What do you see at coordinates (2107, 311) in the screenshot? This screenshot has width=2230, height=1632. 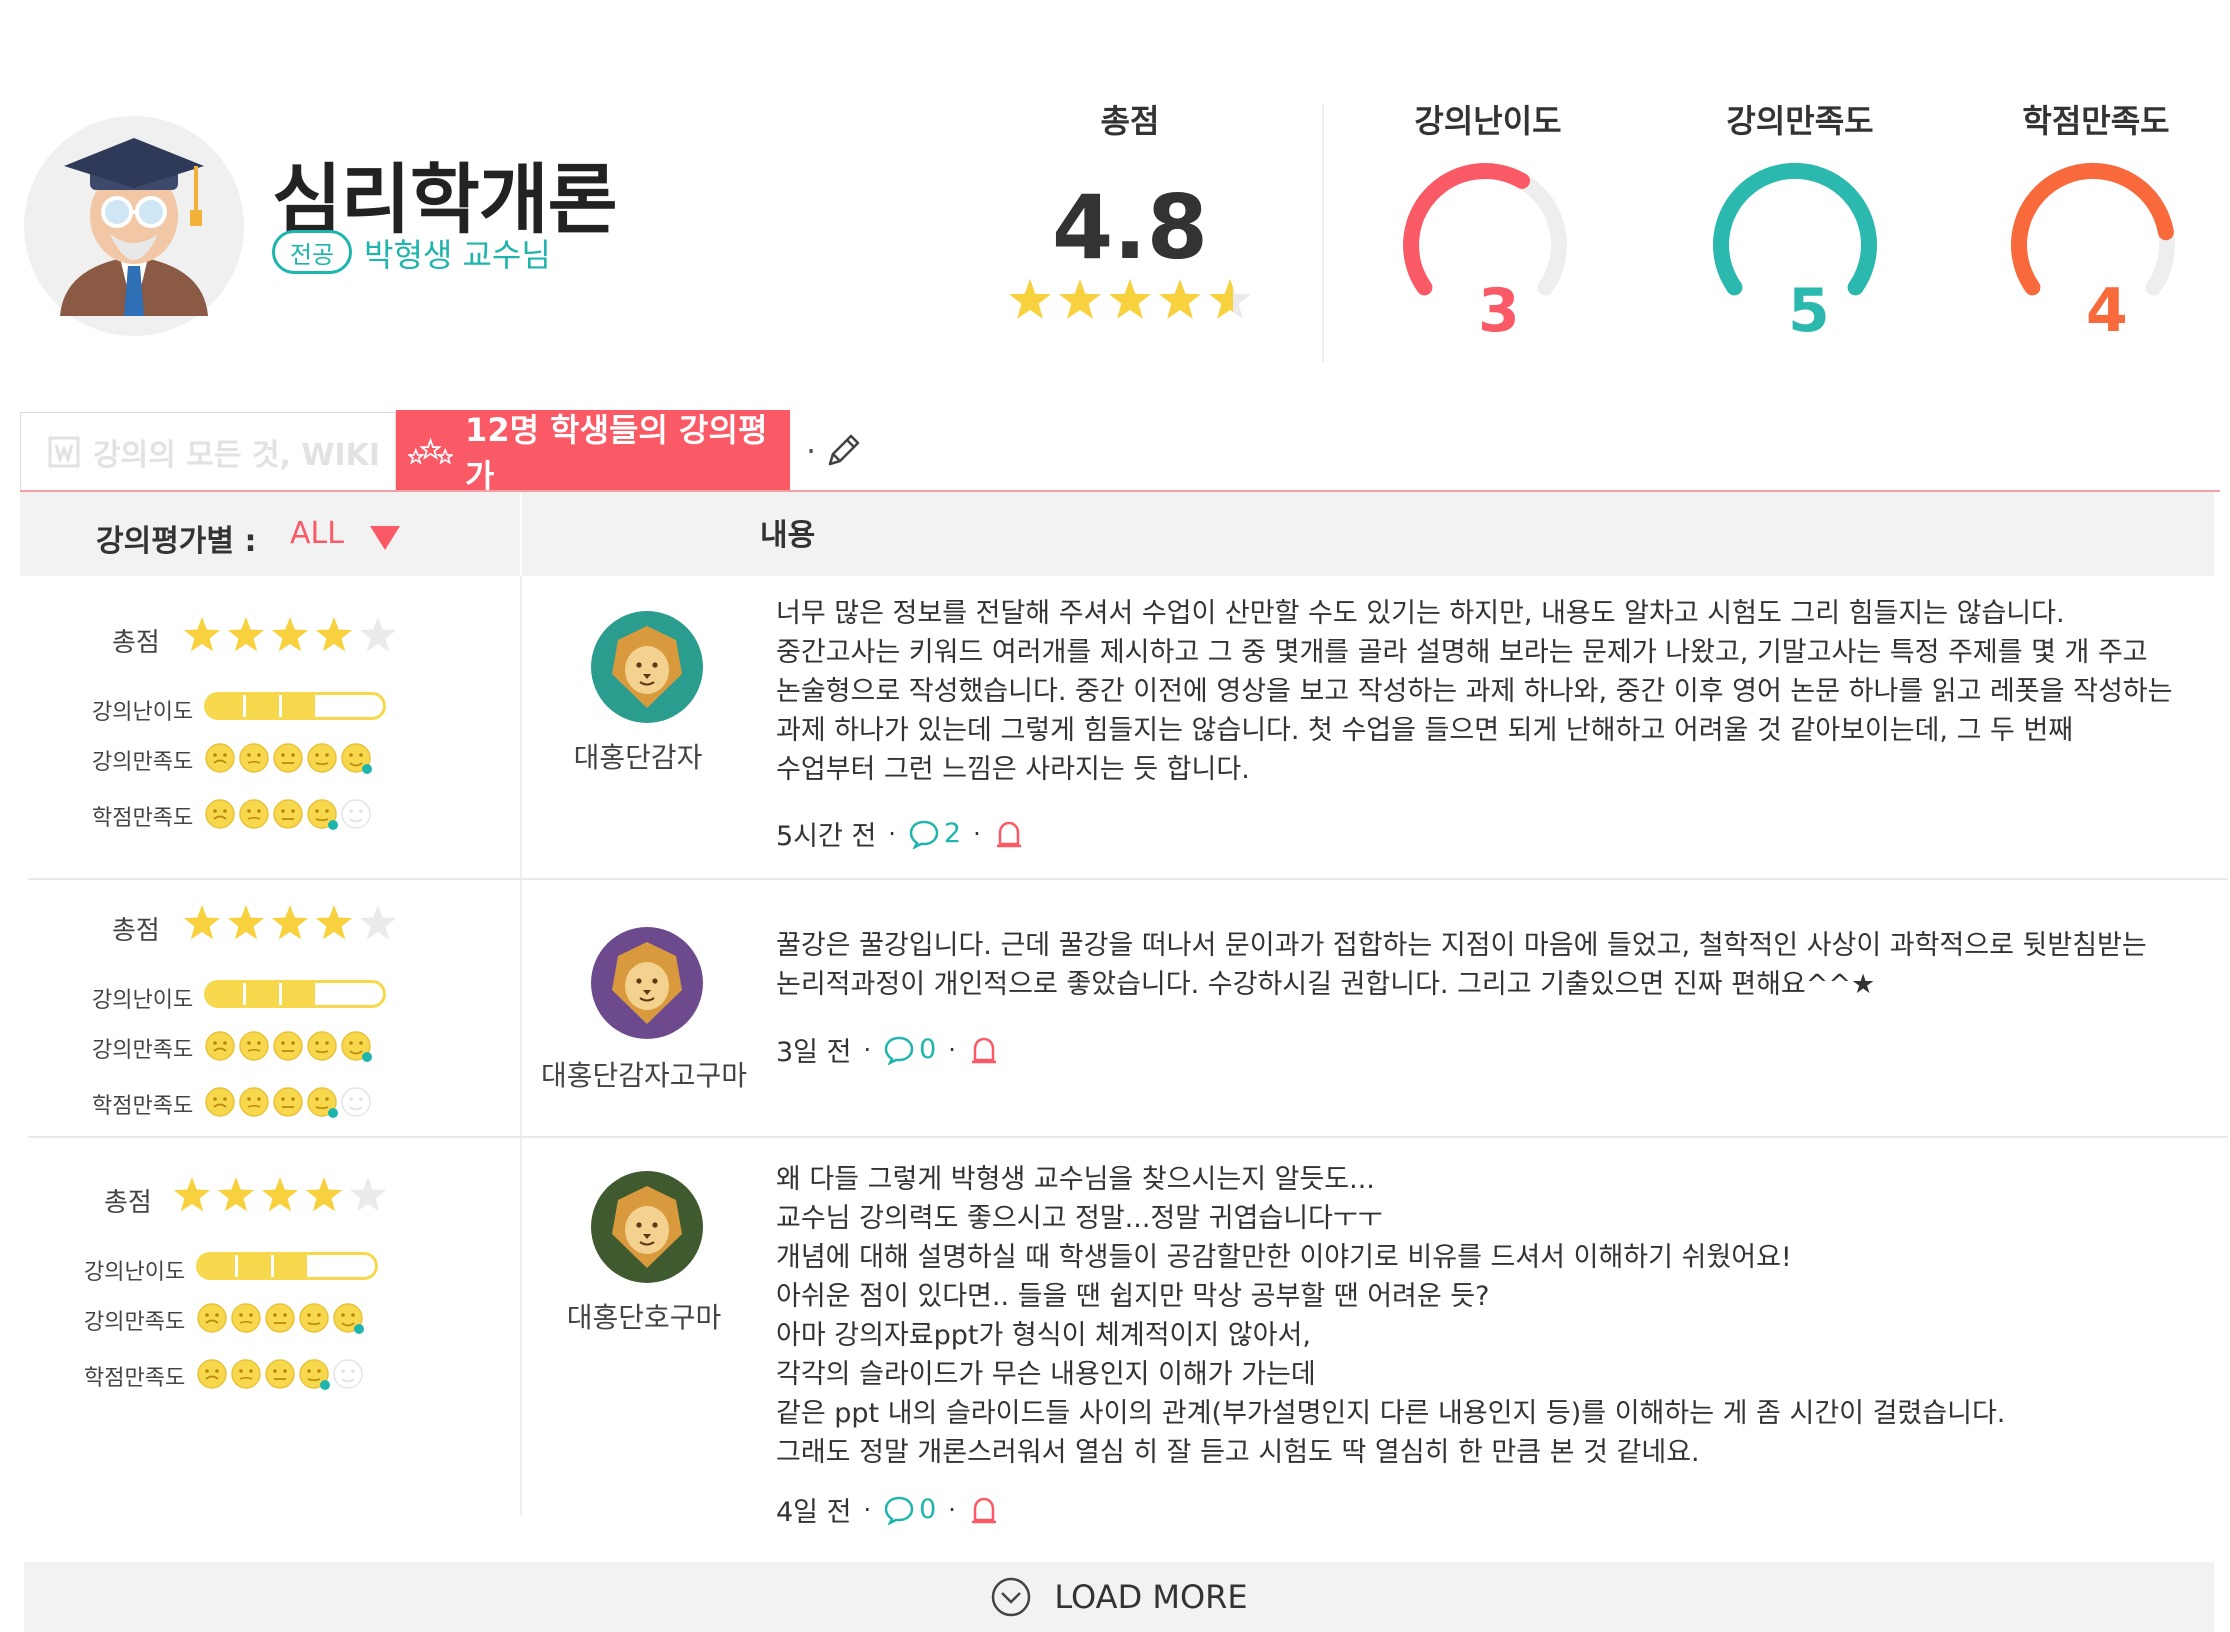 I see `grade-value: 4` at bounding box center [2107, 311].